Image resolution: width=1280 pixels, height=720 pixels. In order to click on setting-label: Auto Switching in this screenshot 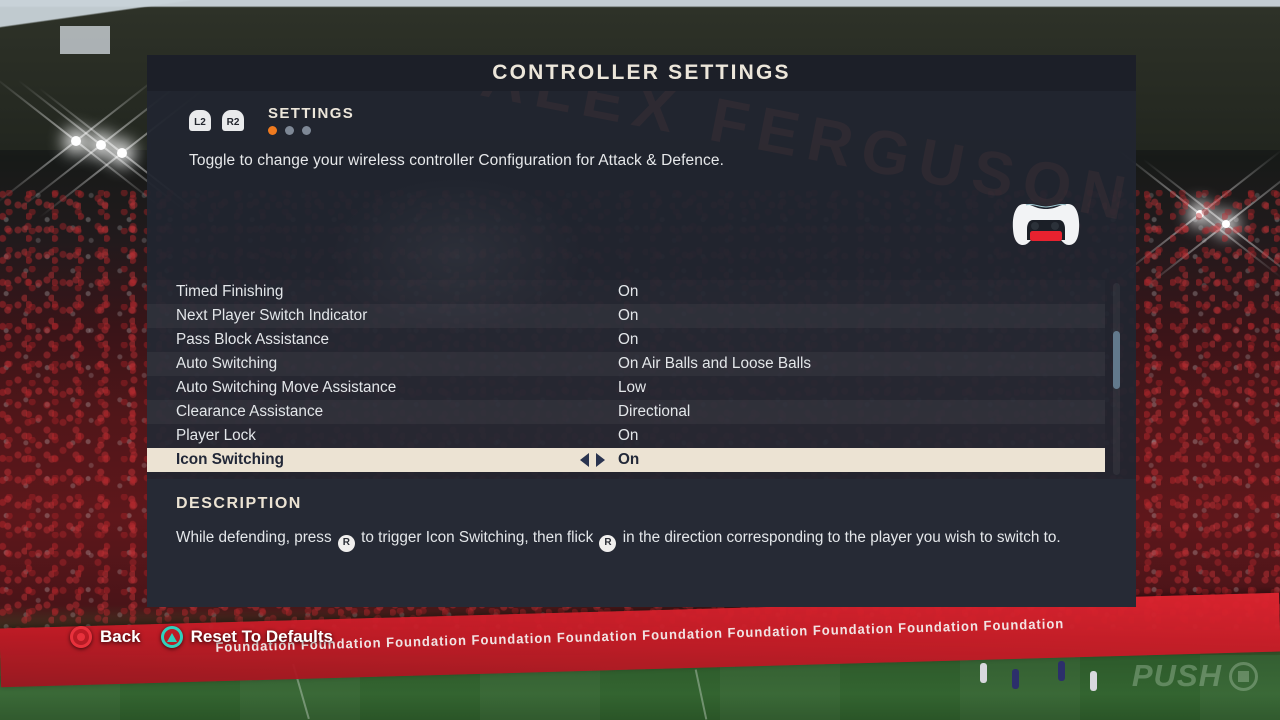, I will do `click(227, 363)`.